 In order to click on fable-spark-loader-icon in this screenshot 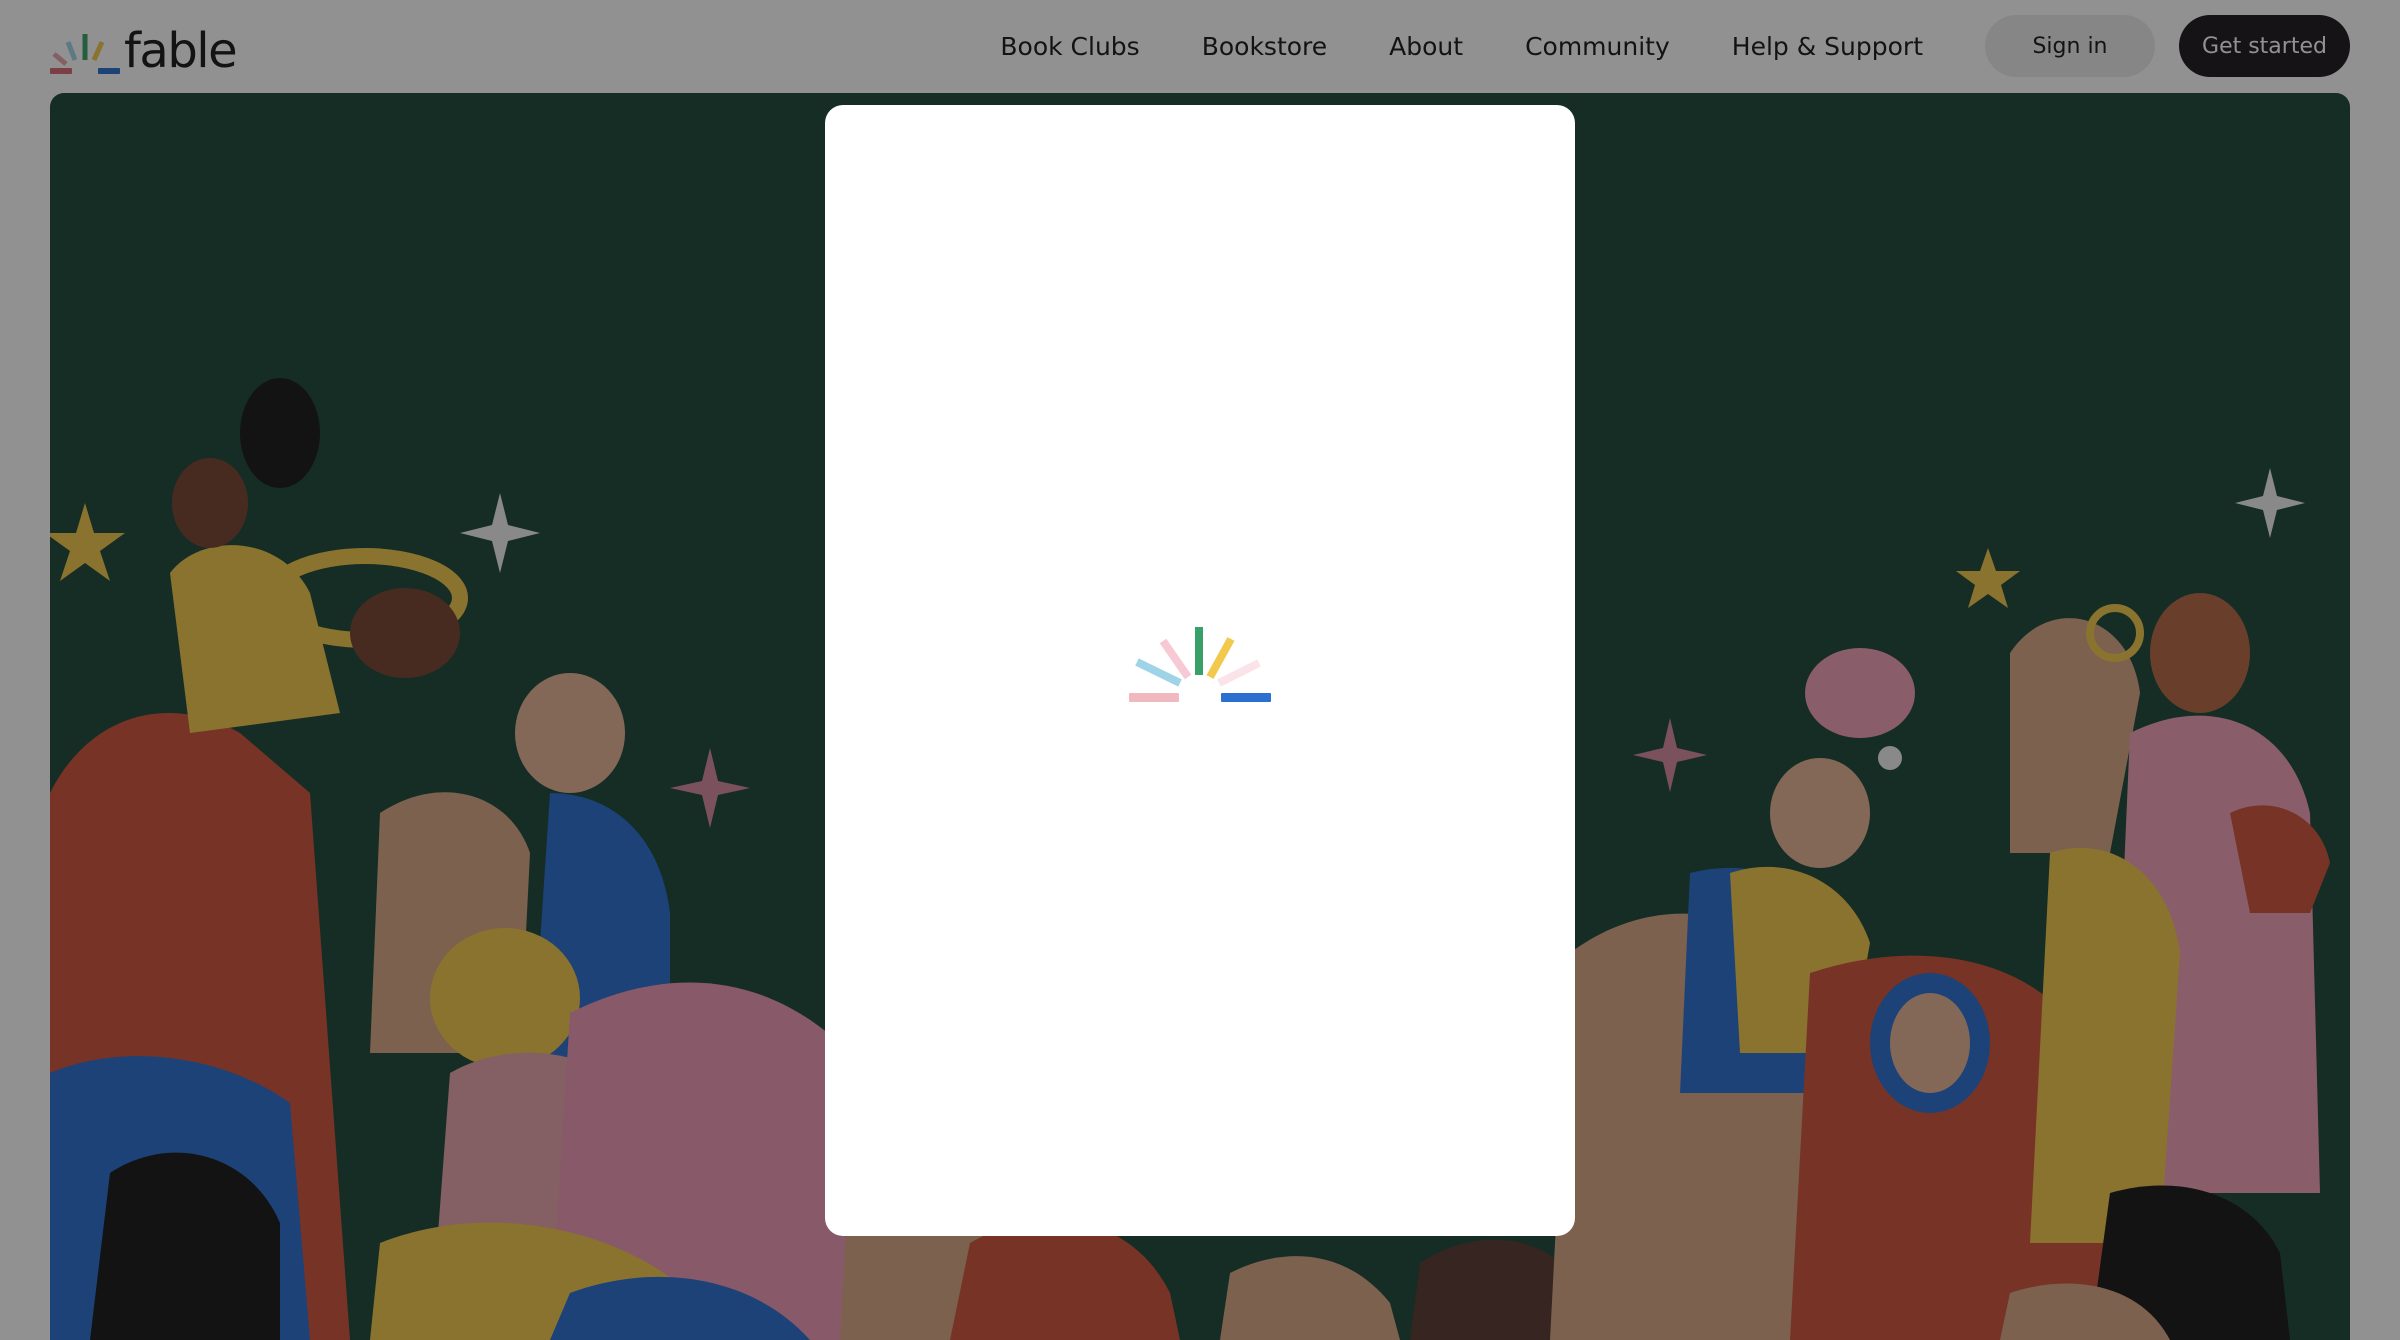, I will do `click(1200, 664)`.